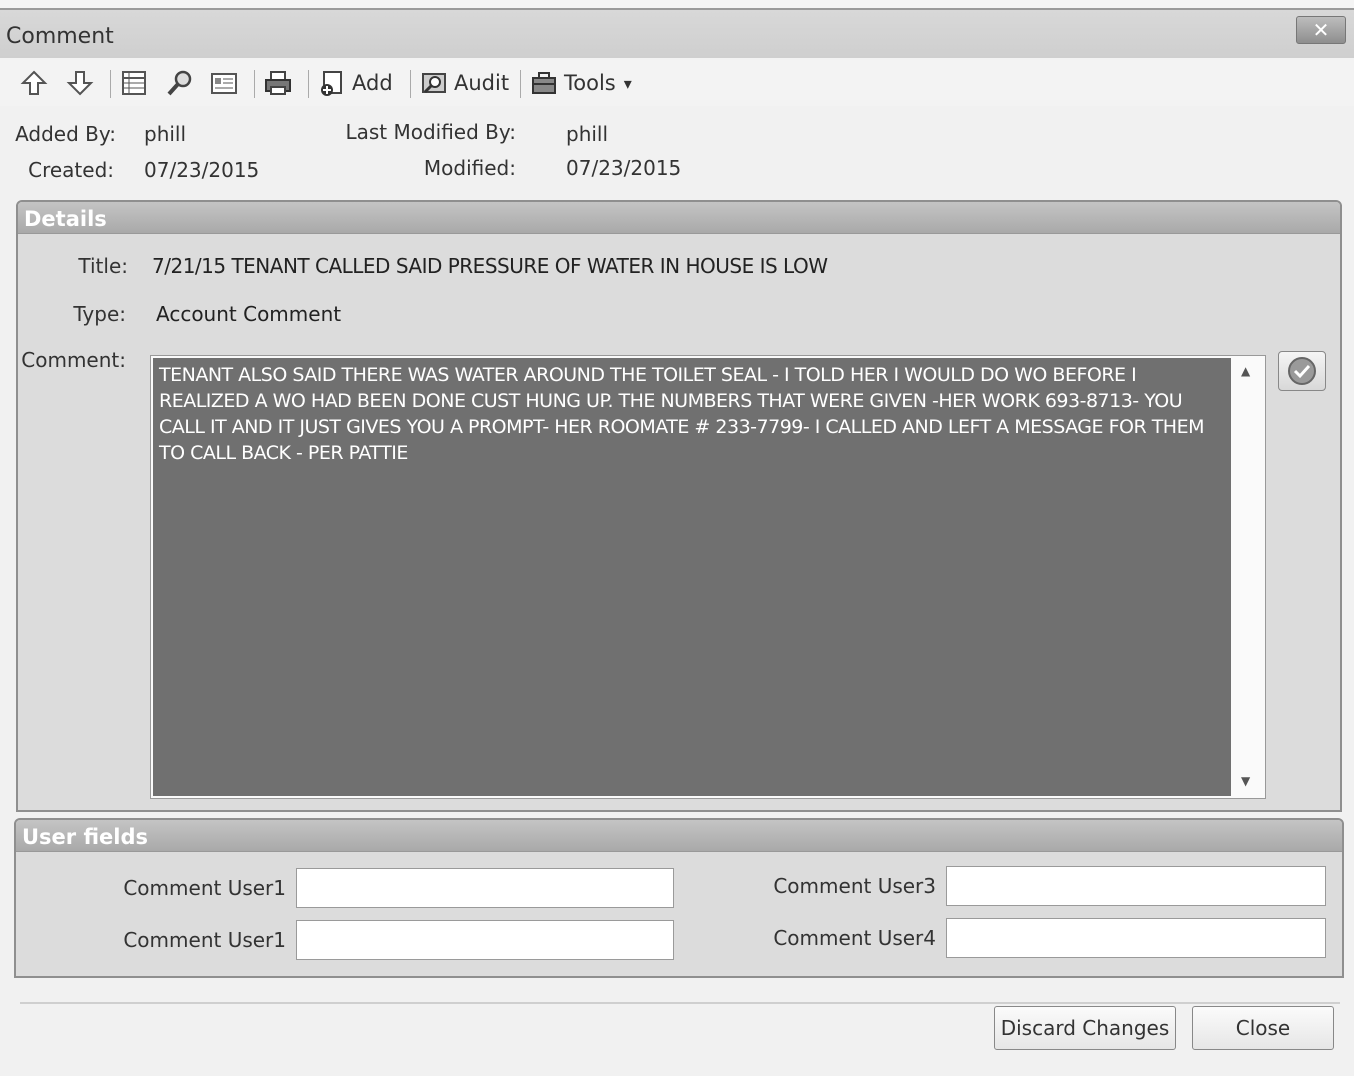  What do you see at coordinates (331, 83) in the screenshot?
I see `add-document-icon` at bounding box center [331, 83].